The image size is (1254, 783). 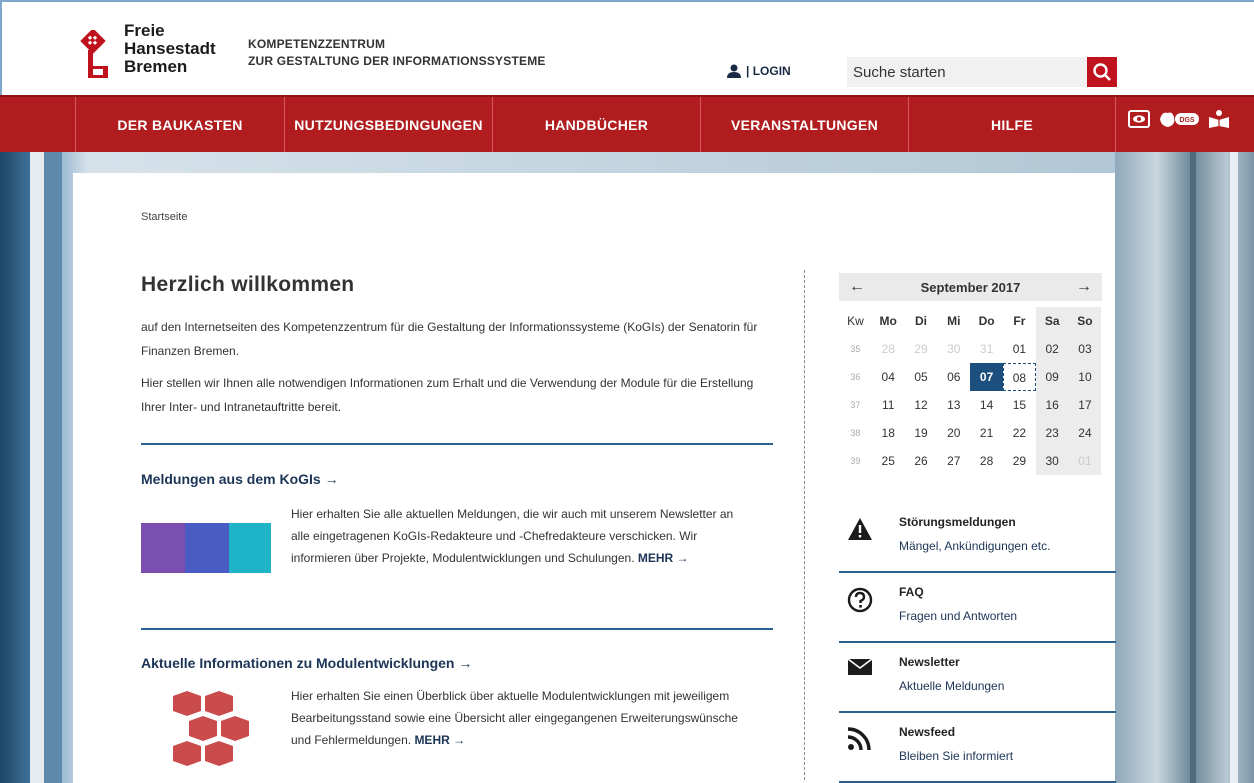 I want to click on calendar-day: 10, so click(x=1085, y=377).